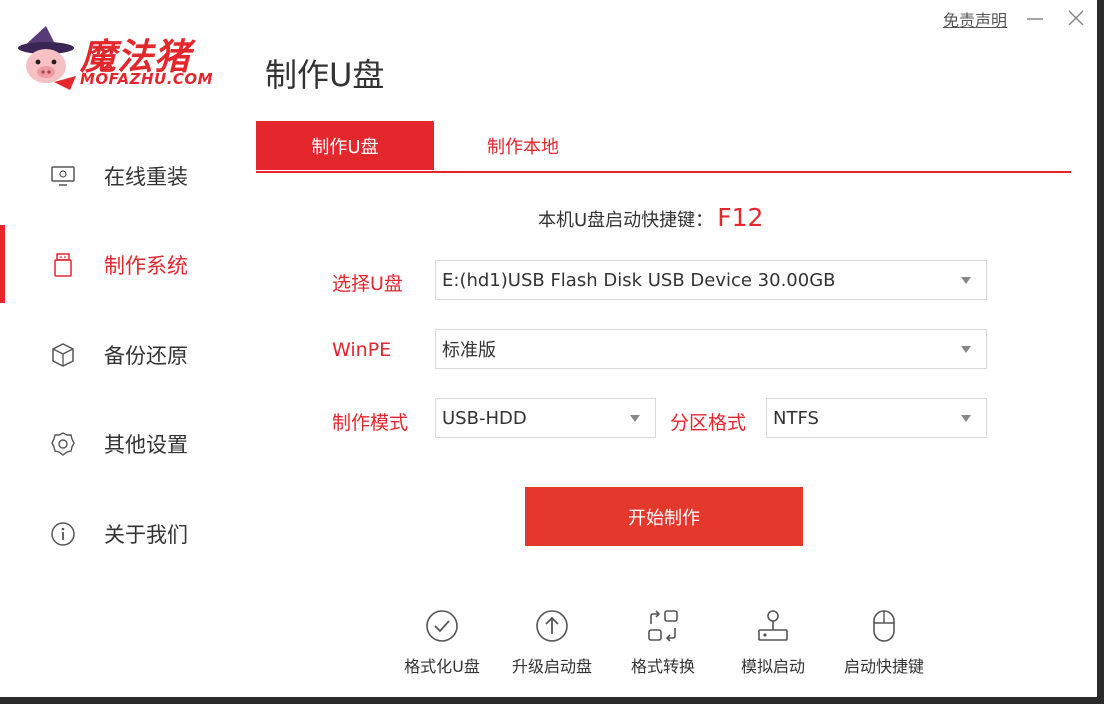 The width and height of the screenshot is (1104, 704). Describe the element at coordinates (146, 445) in the screenshot. I see `sidebar-item-label: 其他设置` at that location.